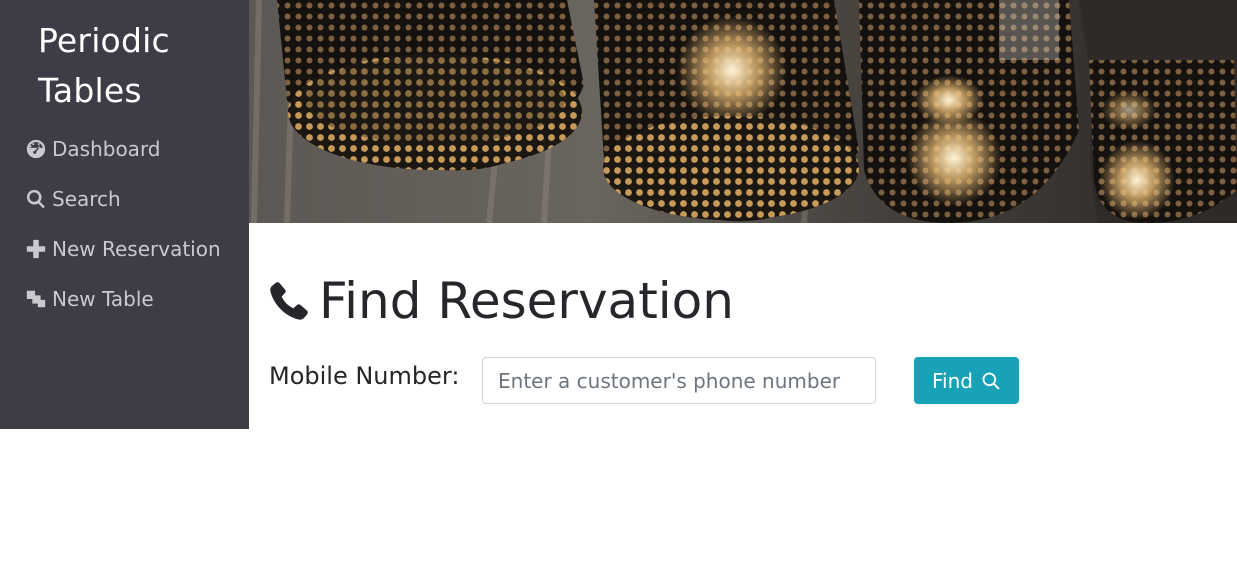 Image resolution: width=1237 pixels, height=582 pixels. I want to click on sidebar-item-label: Dashboard, so click(106, 149).